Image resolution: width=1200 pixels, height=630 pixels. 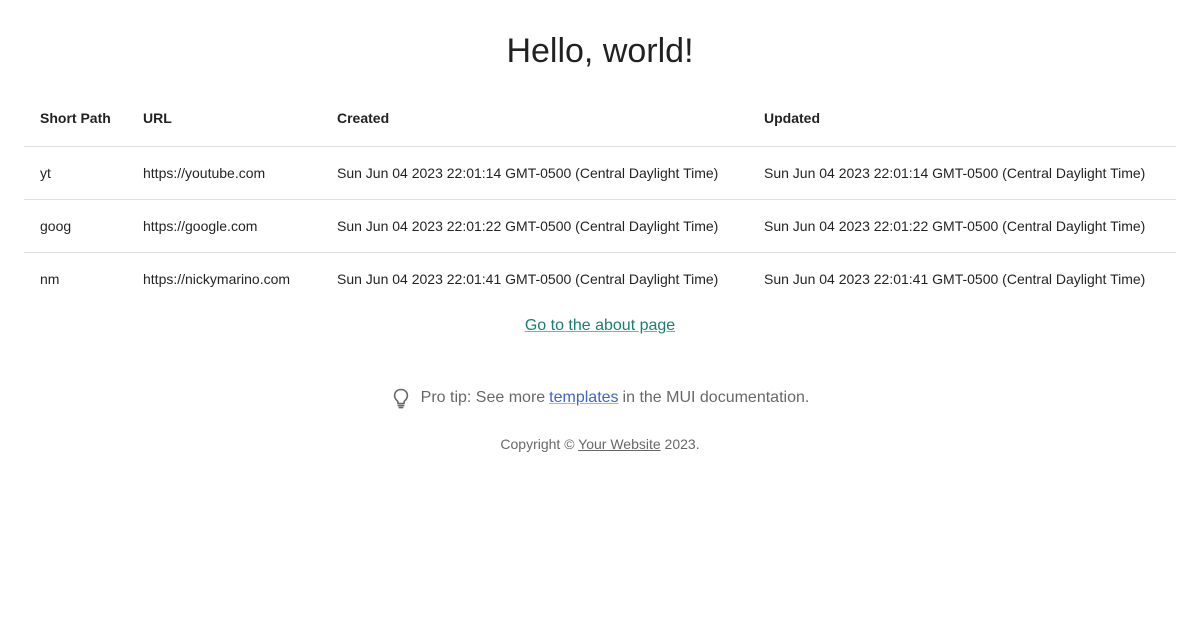 I want to click on column-header-updated: Updated, so click(x=962, y=118).